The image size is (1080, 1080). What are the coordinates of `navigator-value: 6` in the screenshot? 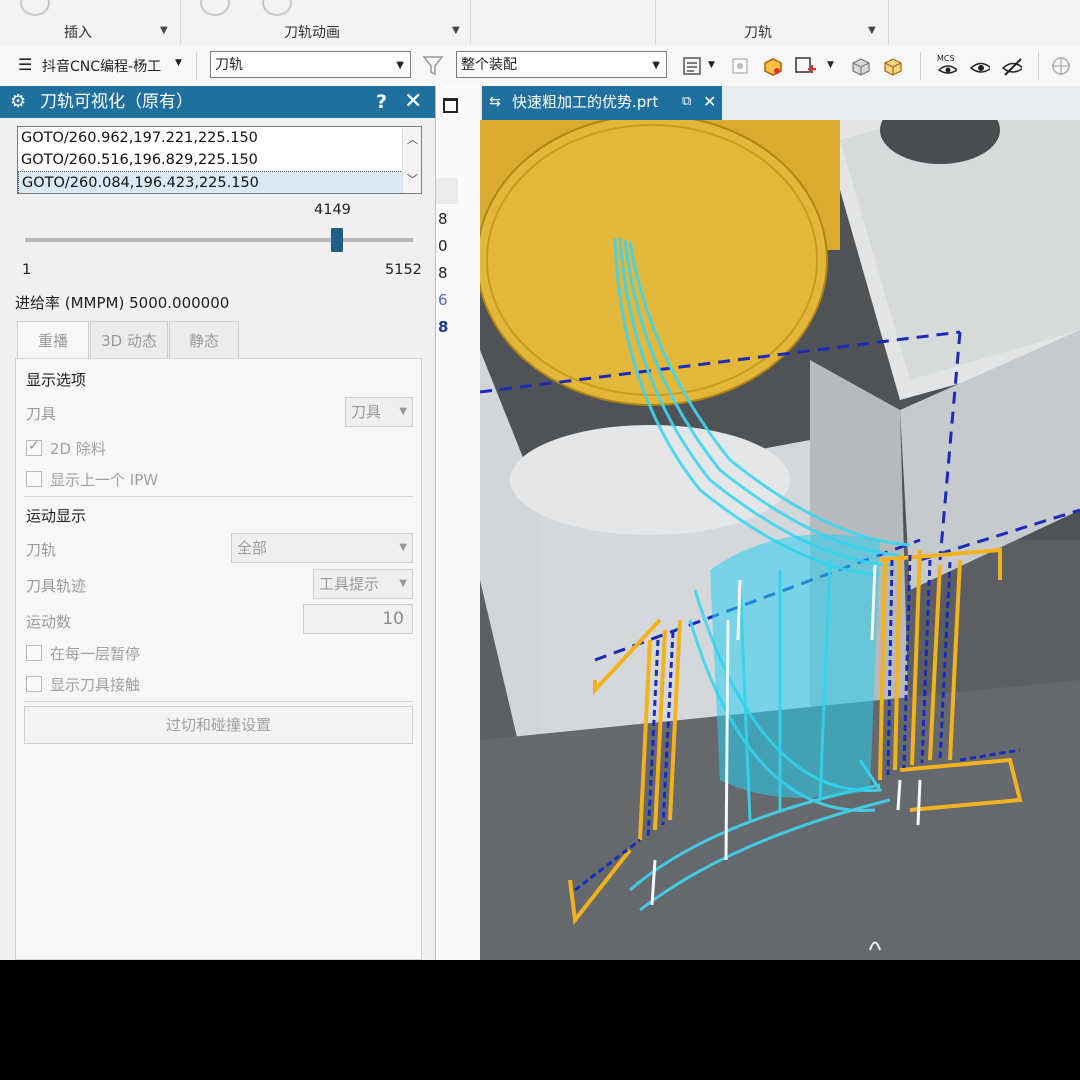 It's located at (443, 300).